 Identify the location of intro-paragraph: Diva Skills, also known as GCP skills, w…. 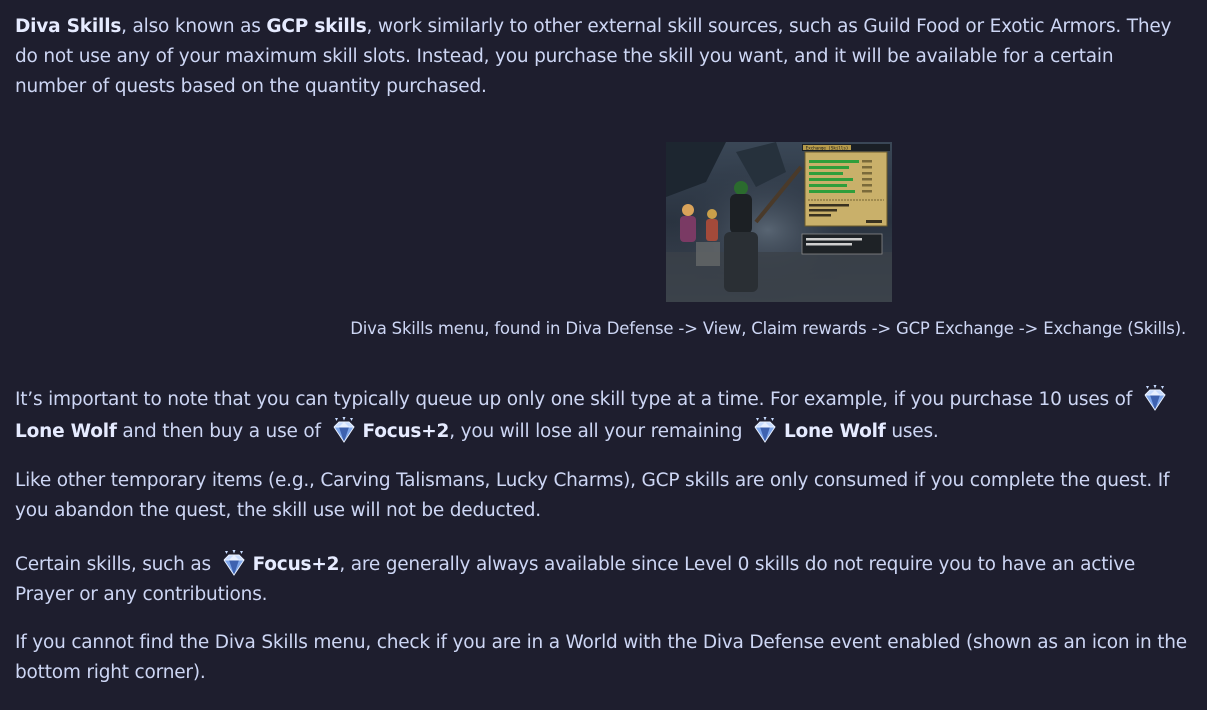
(593, 56).